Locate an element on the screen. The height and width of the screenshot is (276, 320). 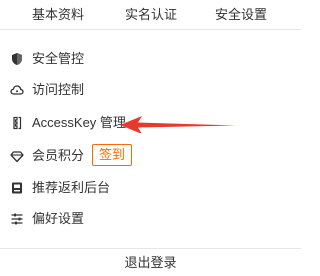
menu-item-member-points: 会员积分 签到 is located at coordinates (150, 156).